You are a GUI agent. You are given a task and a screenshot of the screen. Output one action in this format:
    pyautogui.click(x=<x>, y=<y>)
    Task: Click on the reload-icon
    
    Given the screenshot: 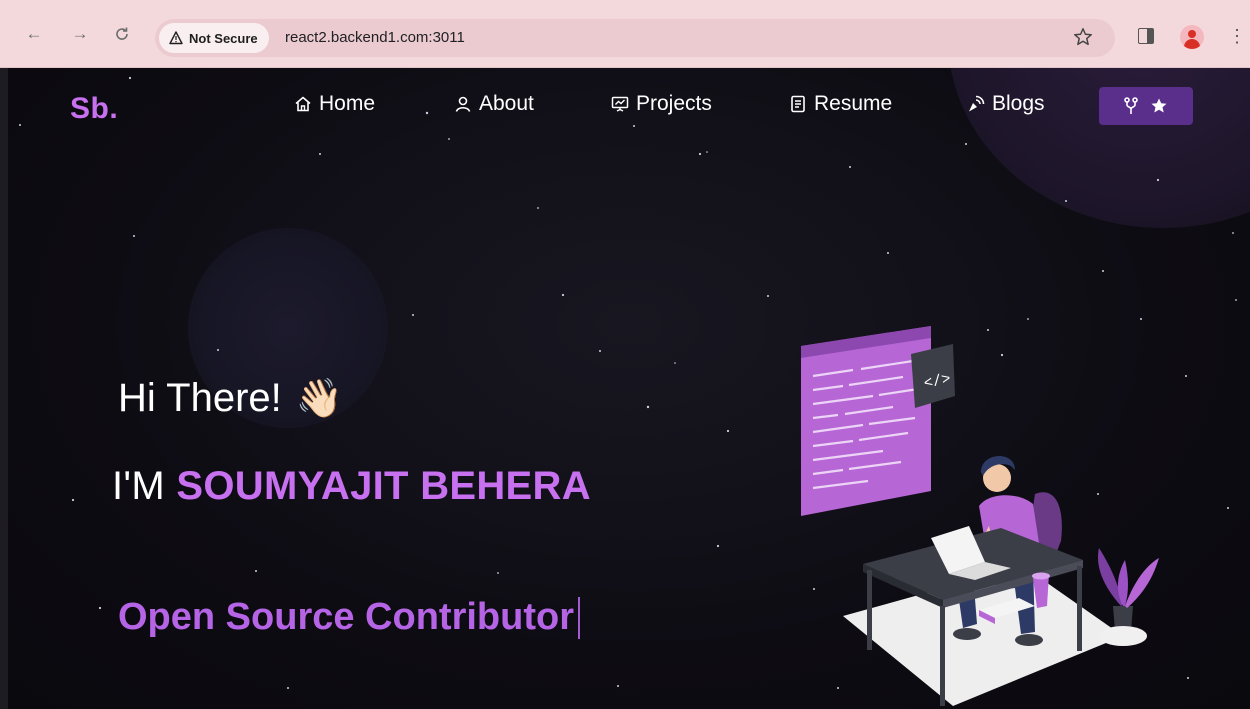 What is the action you would take?
    pyautogui.click(x=122, y=33)
    